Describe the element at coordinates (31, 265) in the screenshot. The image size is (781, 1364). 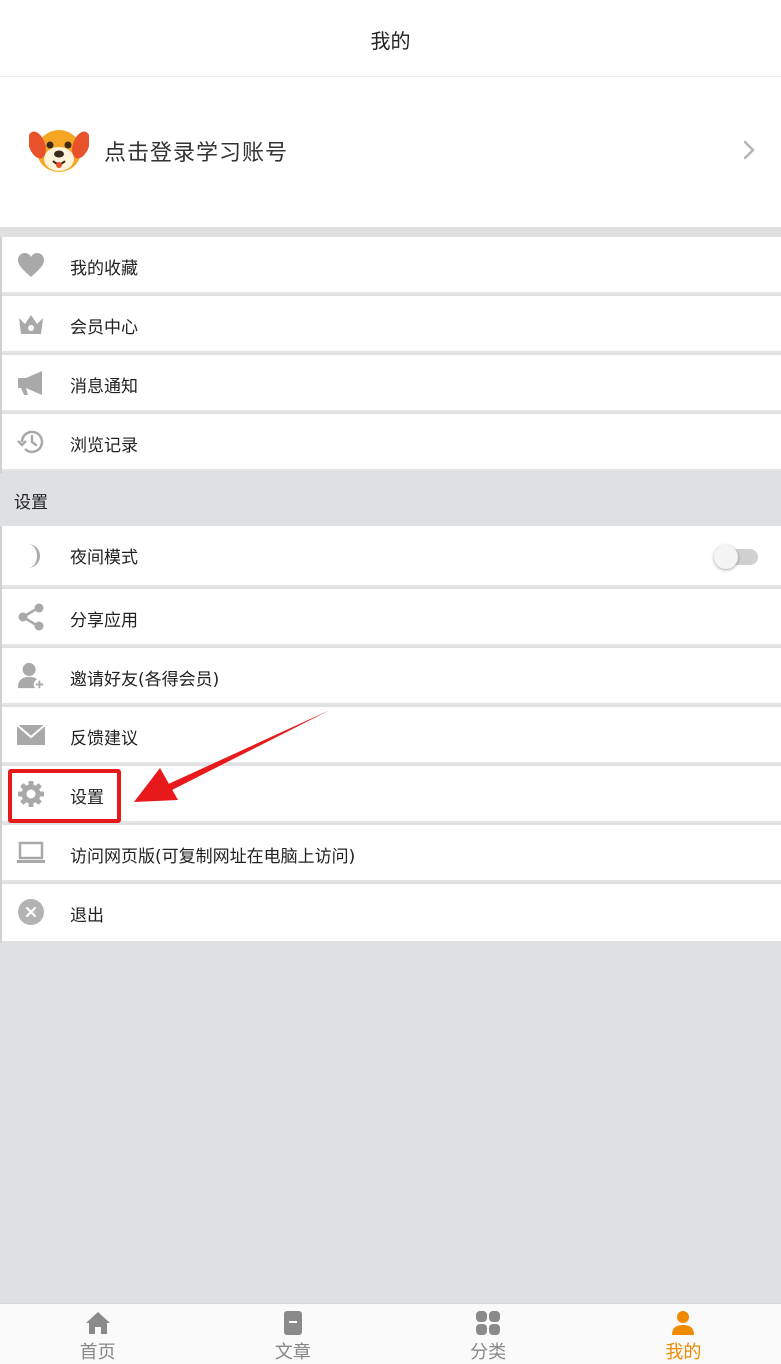
I see `heart-icon` at that location.